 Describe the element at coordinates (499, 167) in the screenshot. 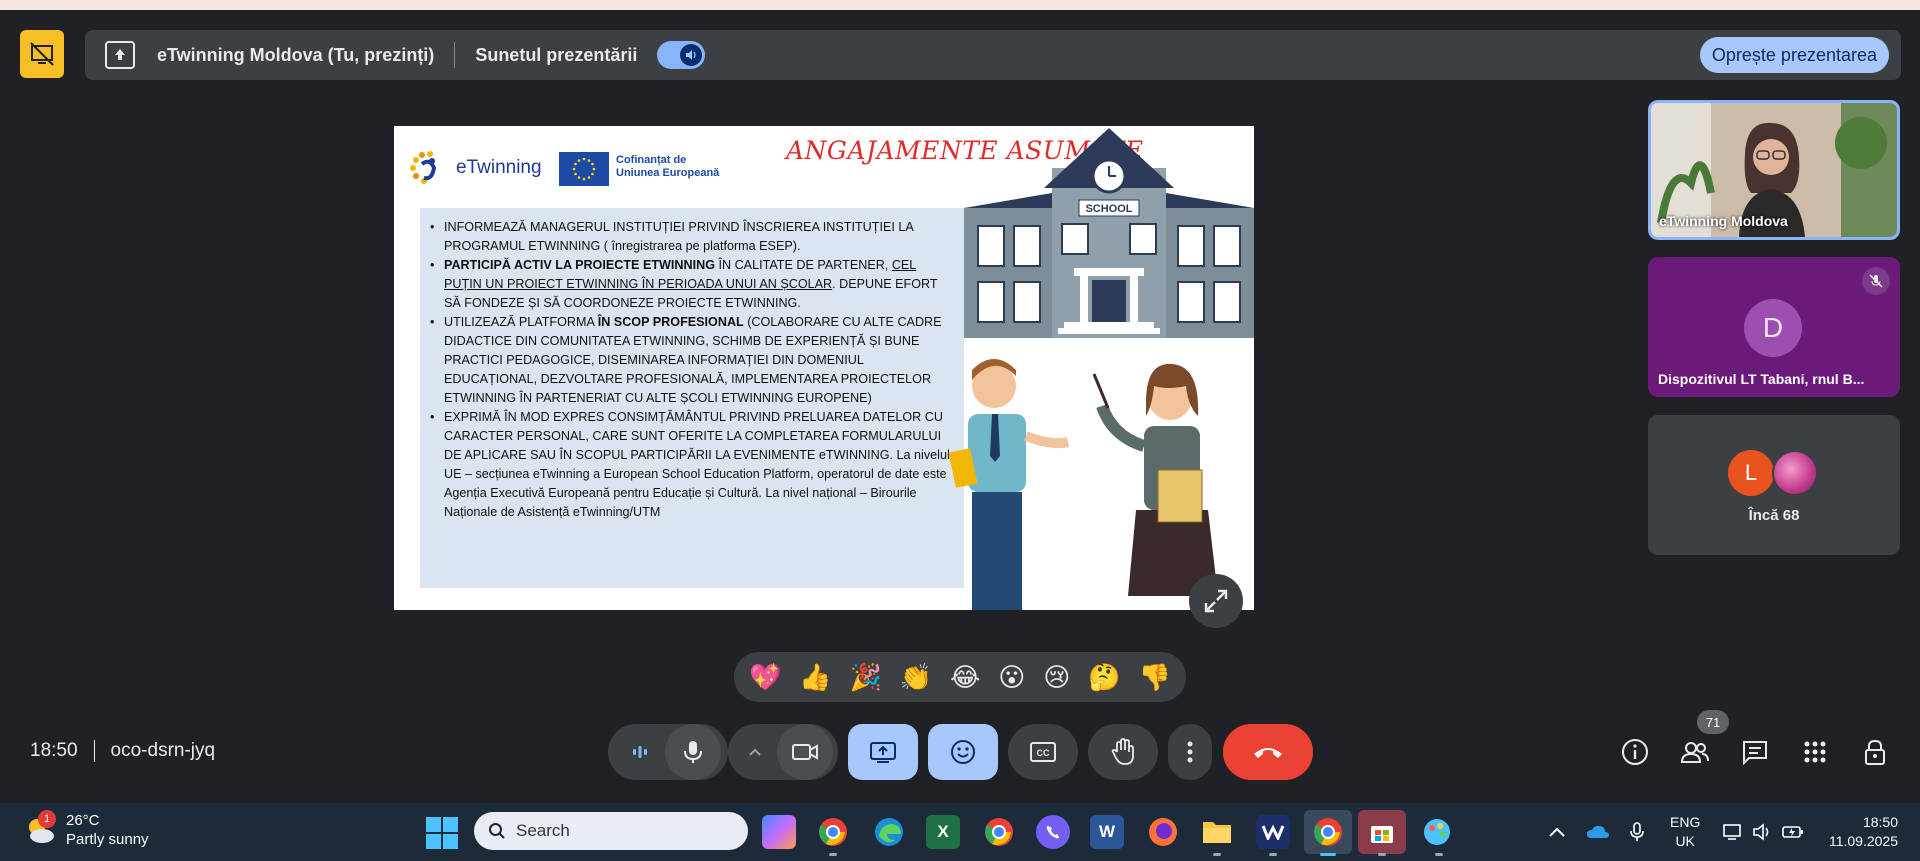

I see `etwinning-brand: eTwinning` at that location.